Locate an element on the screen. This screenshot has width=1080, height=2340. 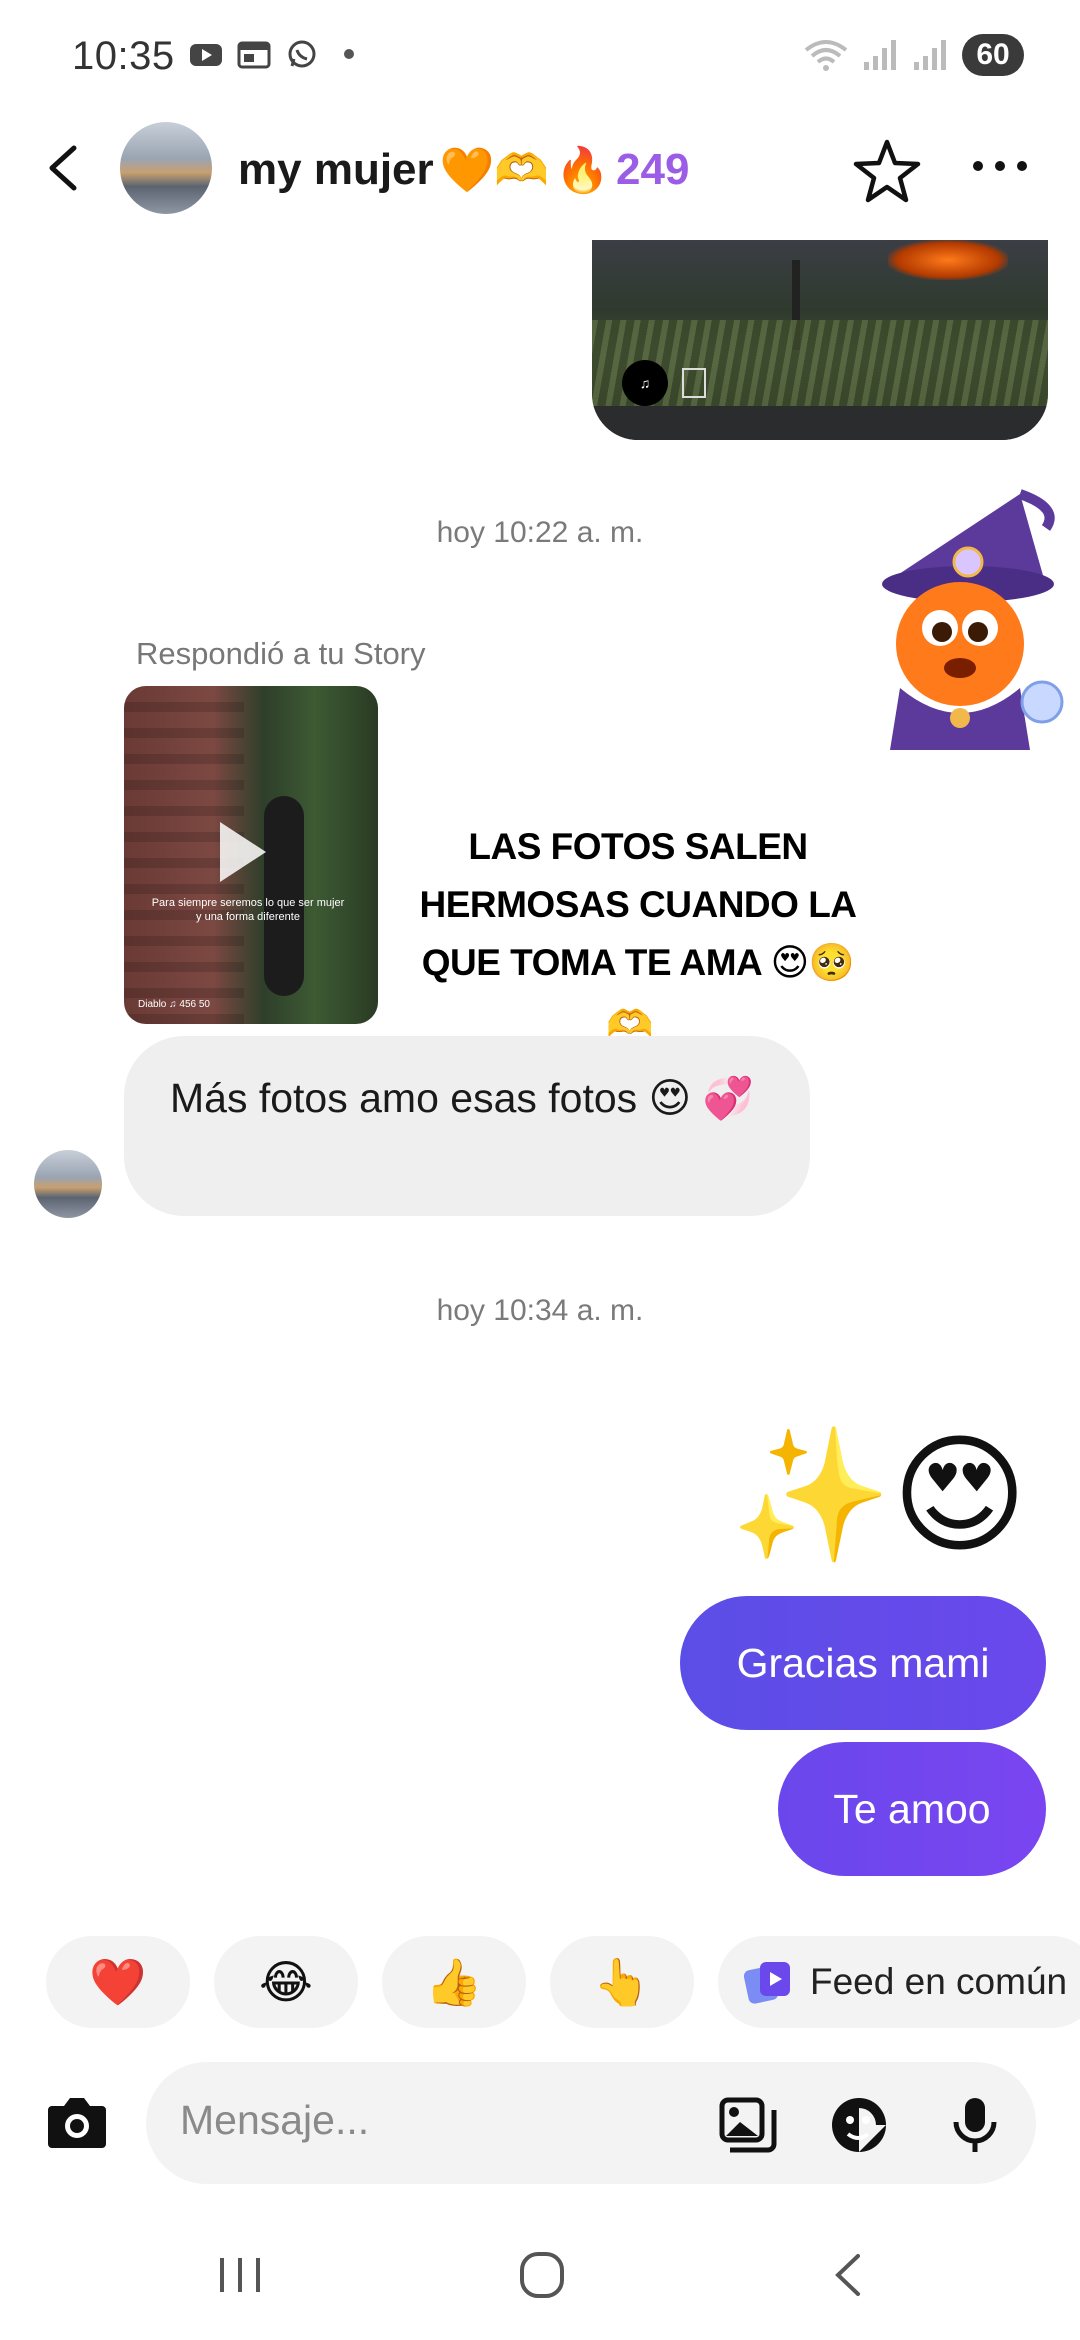
battery-indicator: 60 is located at coordinates (993, 55).